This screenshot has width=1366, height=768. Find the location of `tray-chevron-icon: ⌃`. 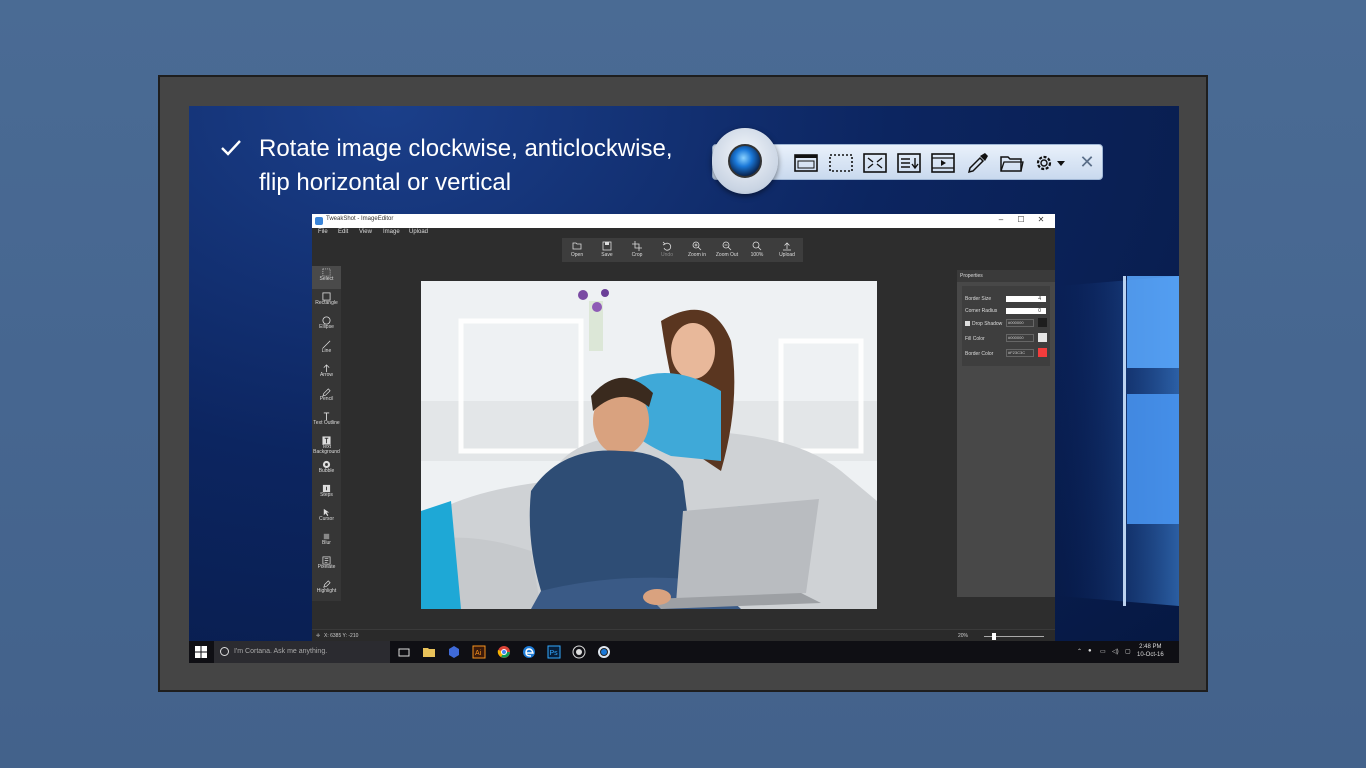

tray-chevron-icon: ⌃ is located at coordinates (1079, 651).